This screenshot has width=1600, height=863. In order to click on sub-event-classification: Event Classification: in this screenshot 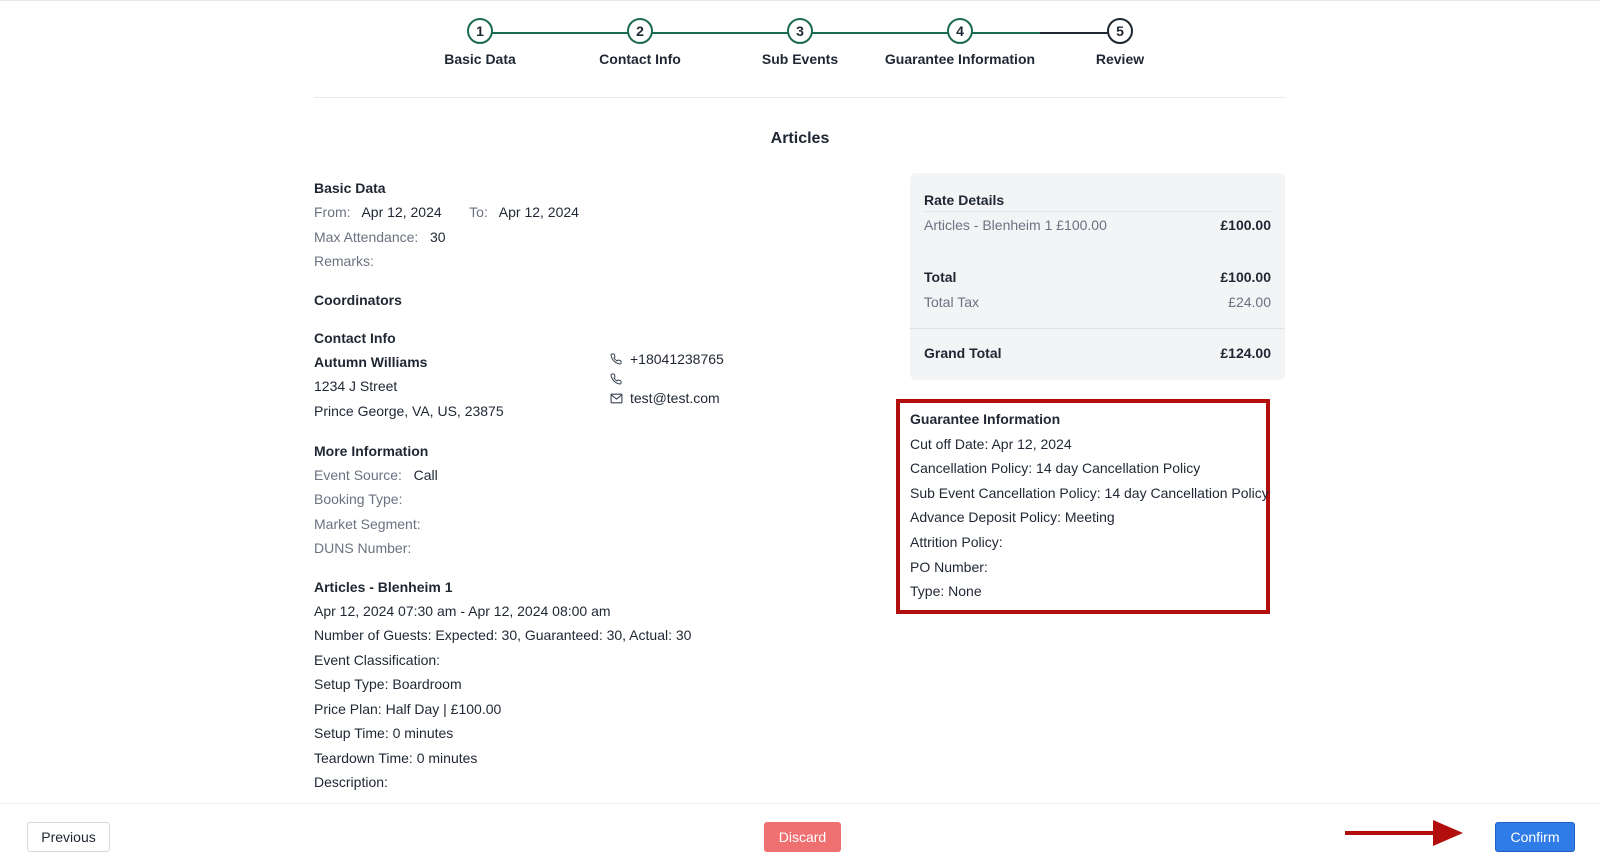, I will do `click(377, 659)`.